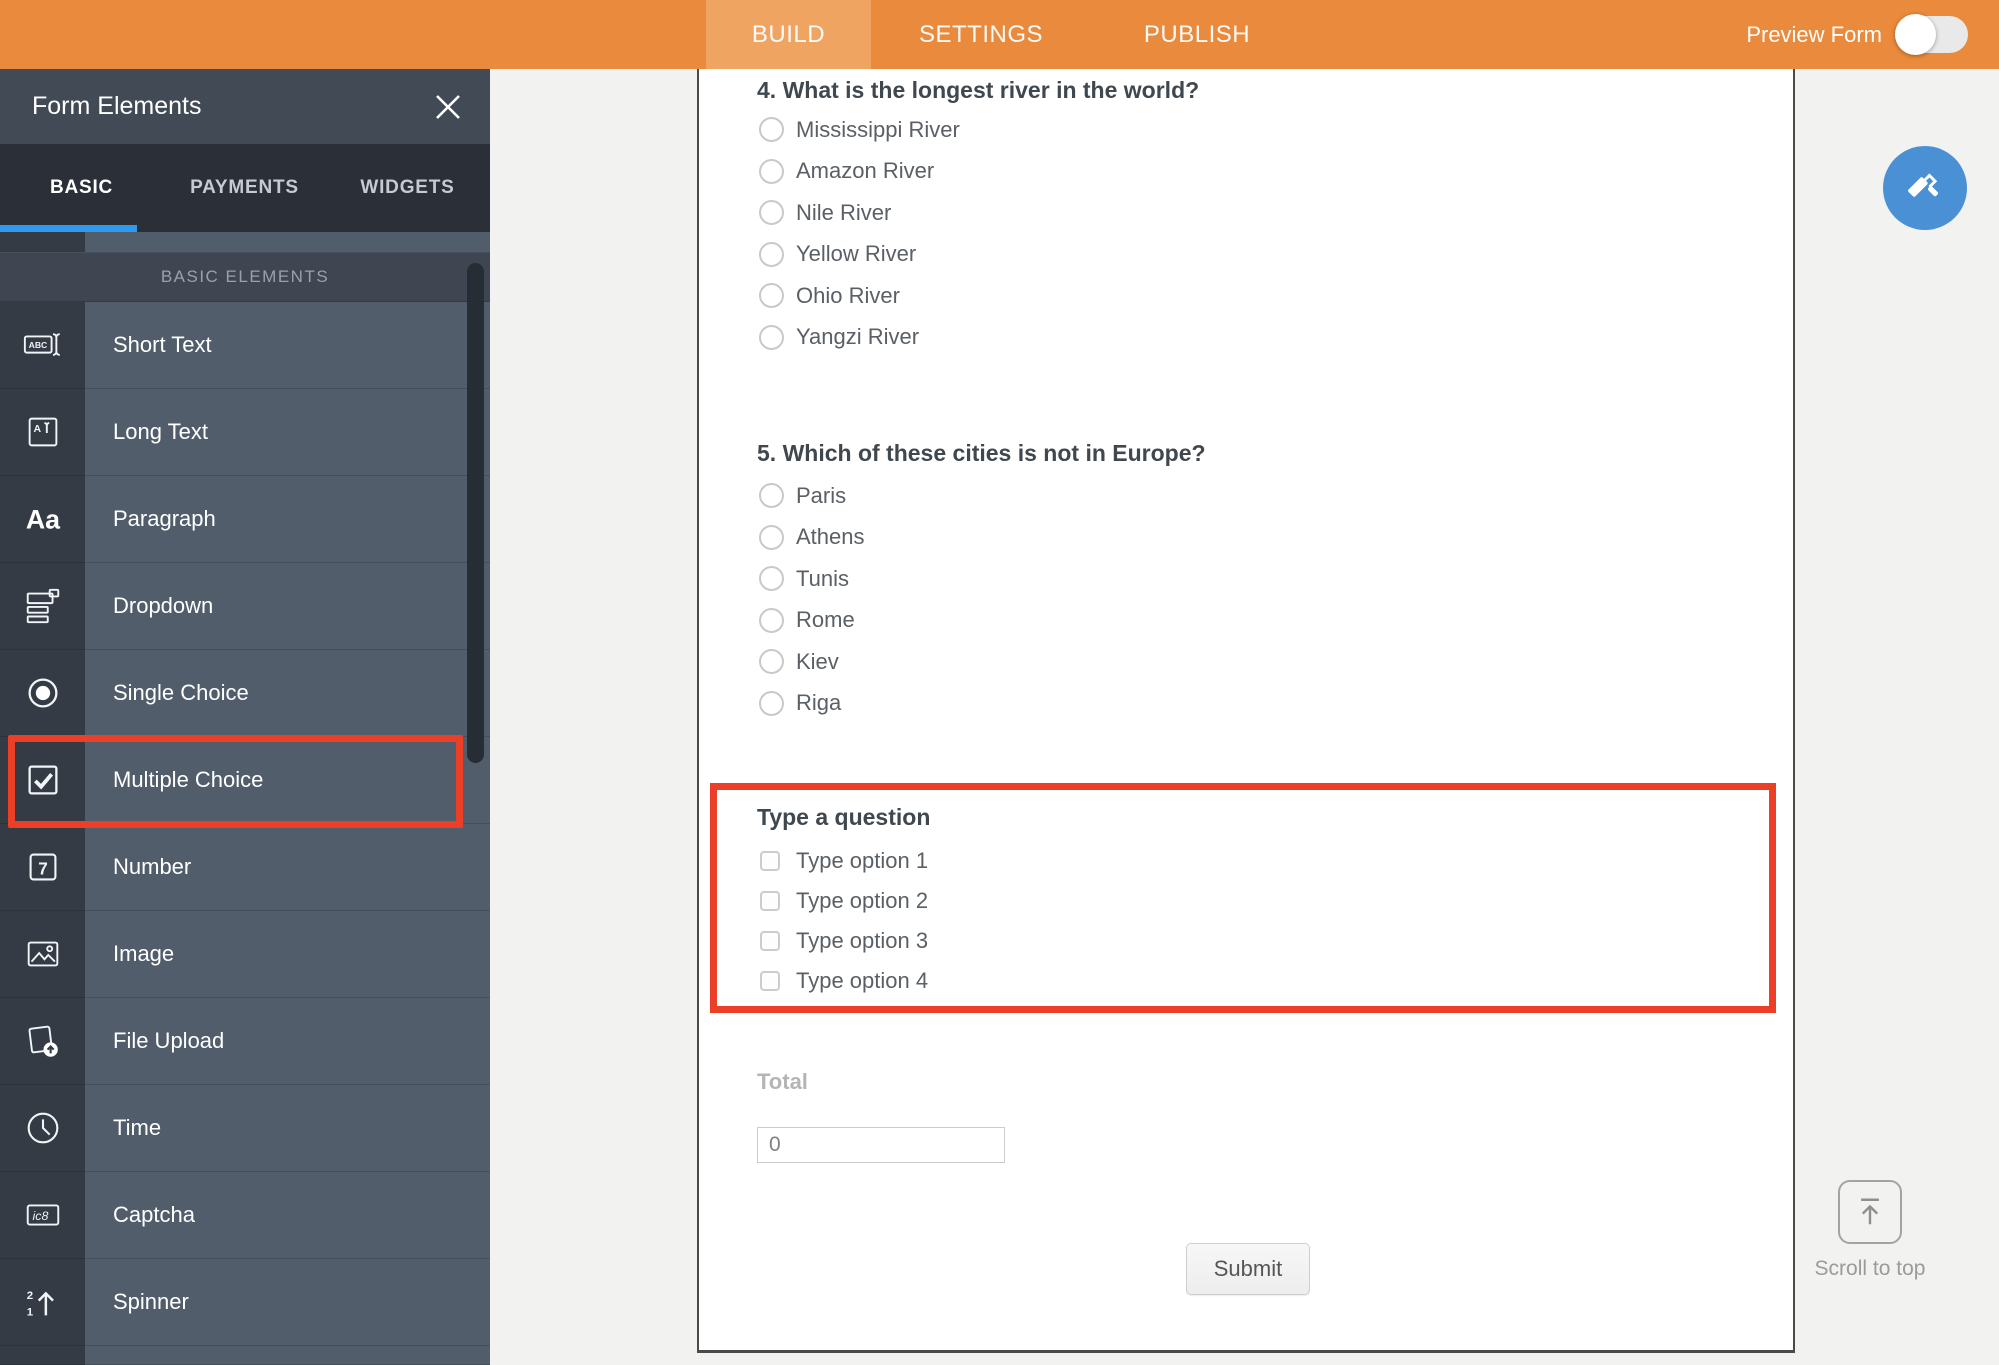  What do you see at coordinates (1248, 1269) in the screenshot?
I see `submit-button: Submit` at bounding box center [1248, 1269].